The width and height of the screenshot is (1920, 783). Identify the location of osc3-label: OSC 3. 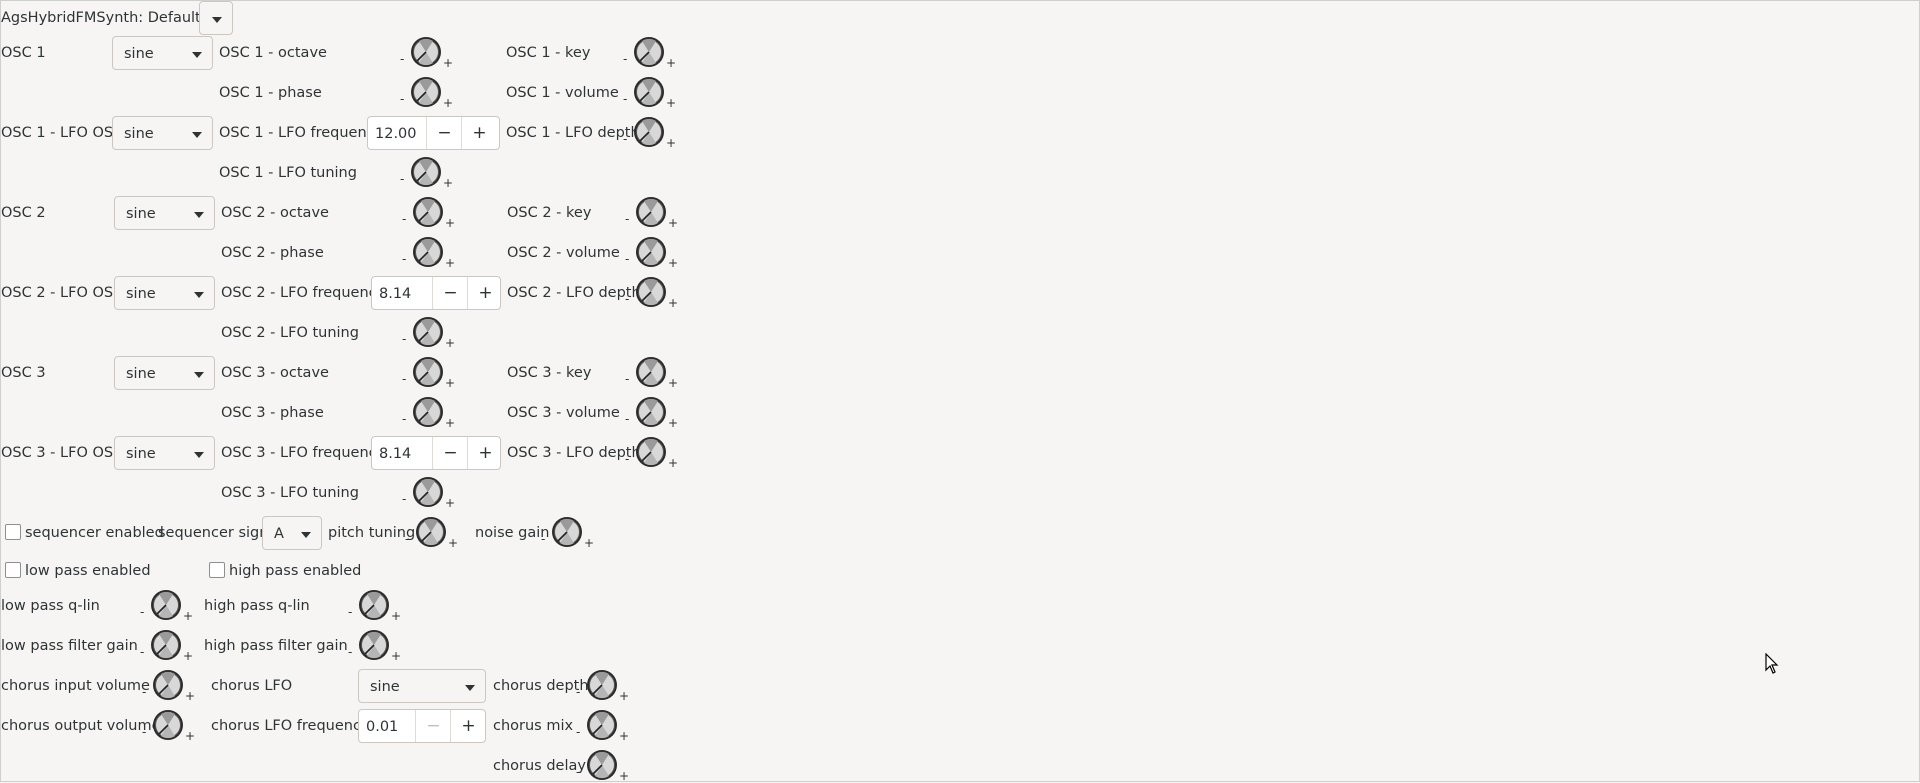
(23, 373).